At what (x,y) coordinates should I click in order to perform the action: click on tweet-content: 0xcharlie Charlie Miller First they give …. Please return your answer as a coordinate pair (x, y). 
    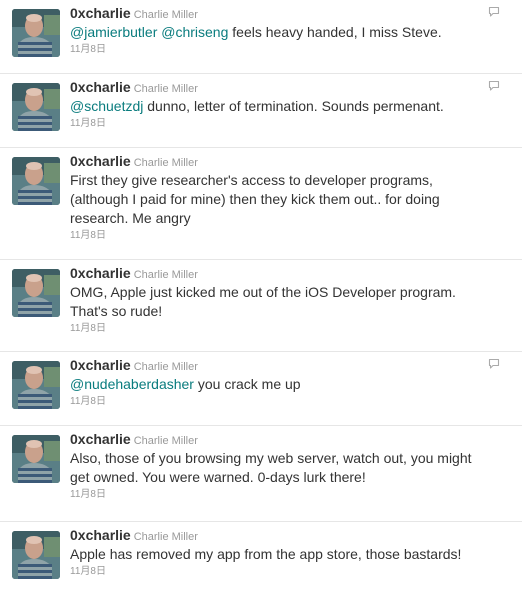
    Looking at the image, I should click on (282, 197).